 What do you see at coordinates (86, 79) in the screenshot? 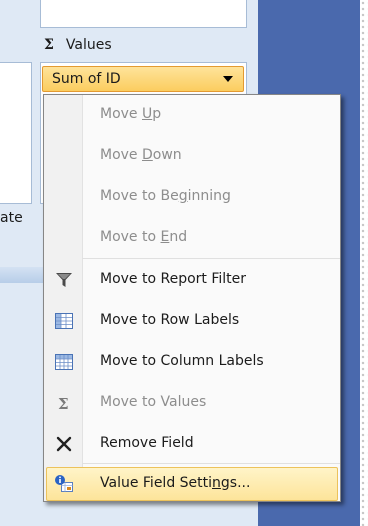
I see `field-button-label: Sum of ID` at bounding box center [86, 79].